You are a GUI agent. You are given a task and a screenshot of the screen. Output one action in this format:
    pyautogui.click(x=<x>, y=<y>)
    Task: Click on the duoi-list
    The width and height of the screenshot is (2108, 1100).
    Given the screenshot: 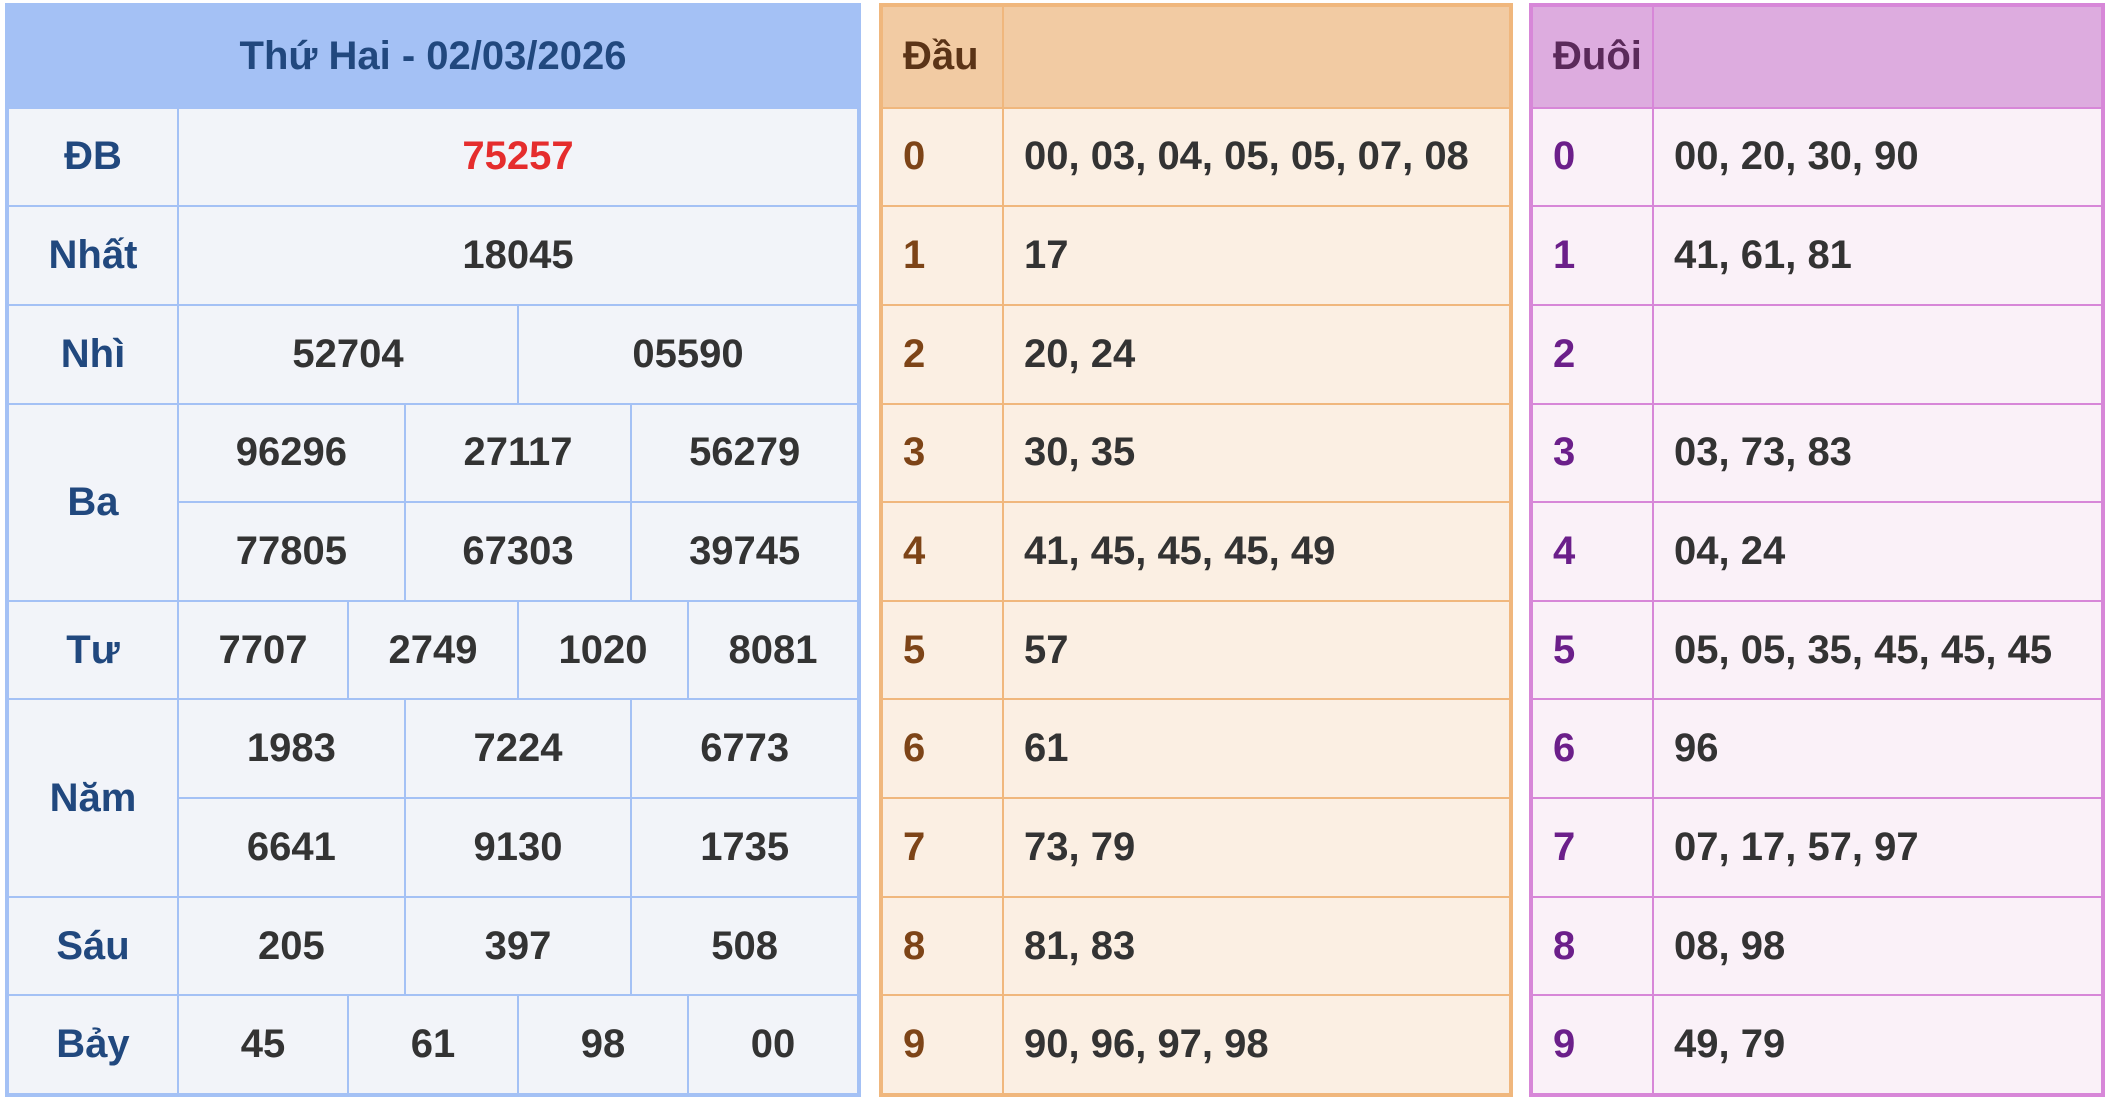 What is the action you would take?
    pyautogui.click(x=1877, y=354)
    